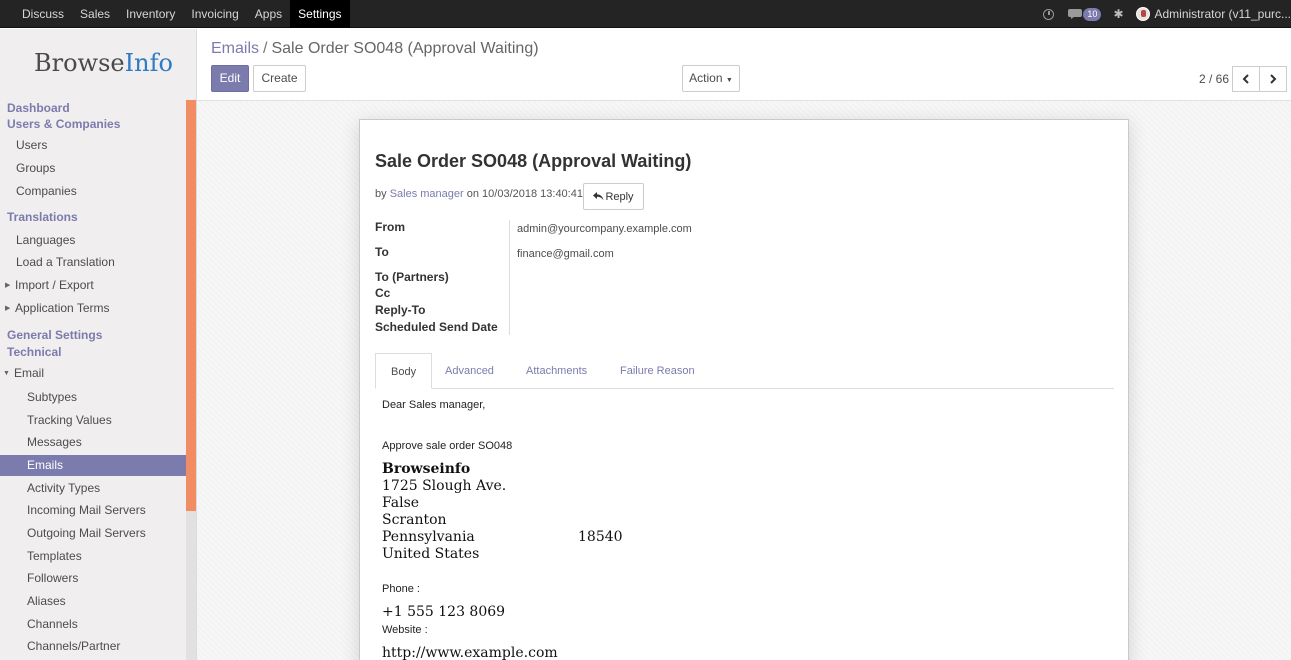 Image resolution: width=1291 pixels, height=660 pixels. Describe the element at coordinates (502, 537) in the screenshot. I see `address-state: Pennsylvania 18540` at that location.